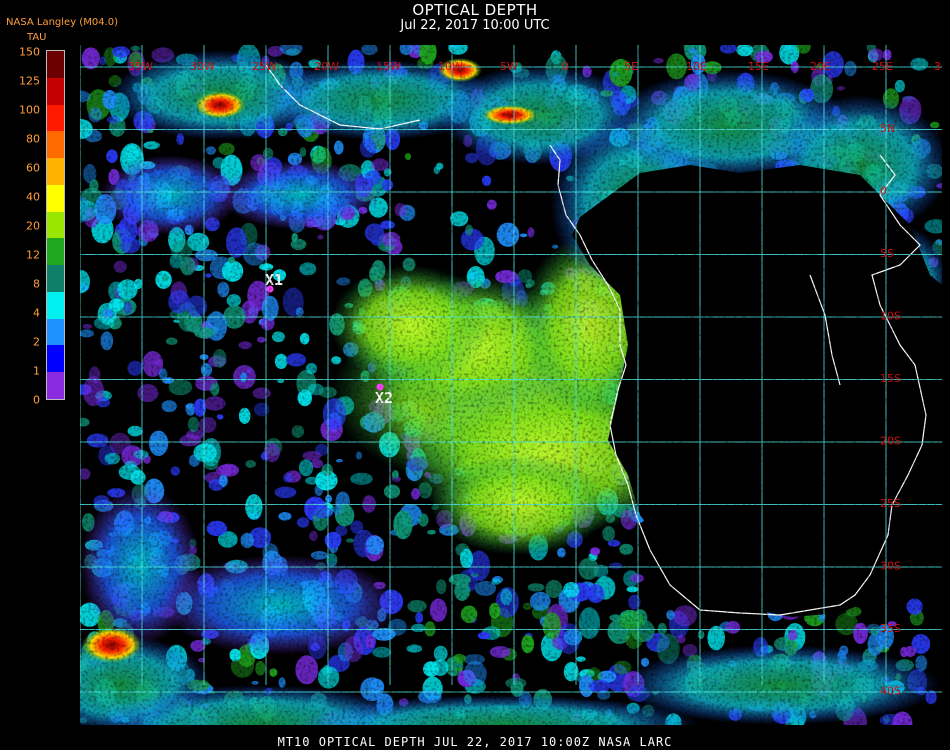  I want to click on legend-tick: 1, so click(36, 371).